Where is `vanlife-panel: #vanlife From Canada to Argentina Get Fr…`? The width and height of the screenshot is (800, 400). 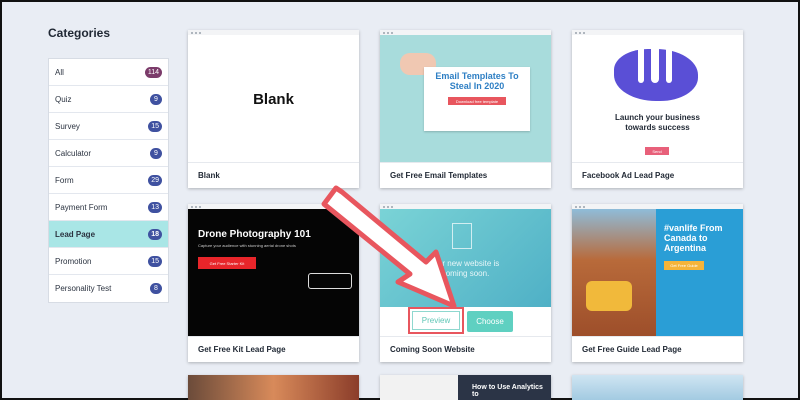 vanlife-panel: #vanlife From Canada to Argentina Get Fr… is located at coordinates (699, 273).